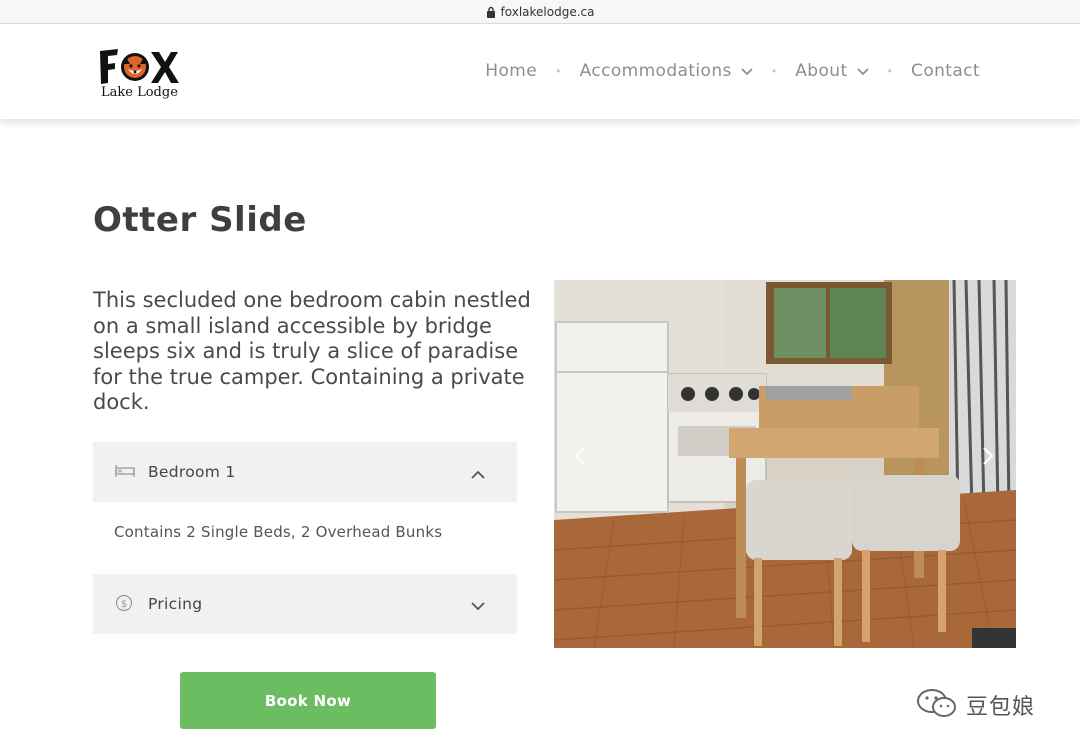 This screenshot has height=753, width=1080. What do you see at coordinates (491, 12) in the screenshot?
I see `lock-icon` at bounding box center [491, 12].